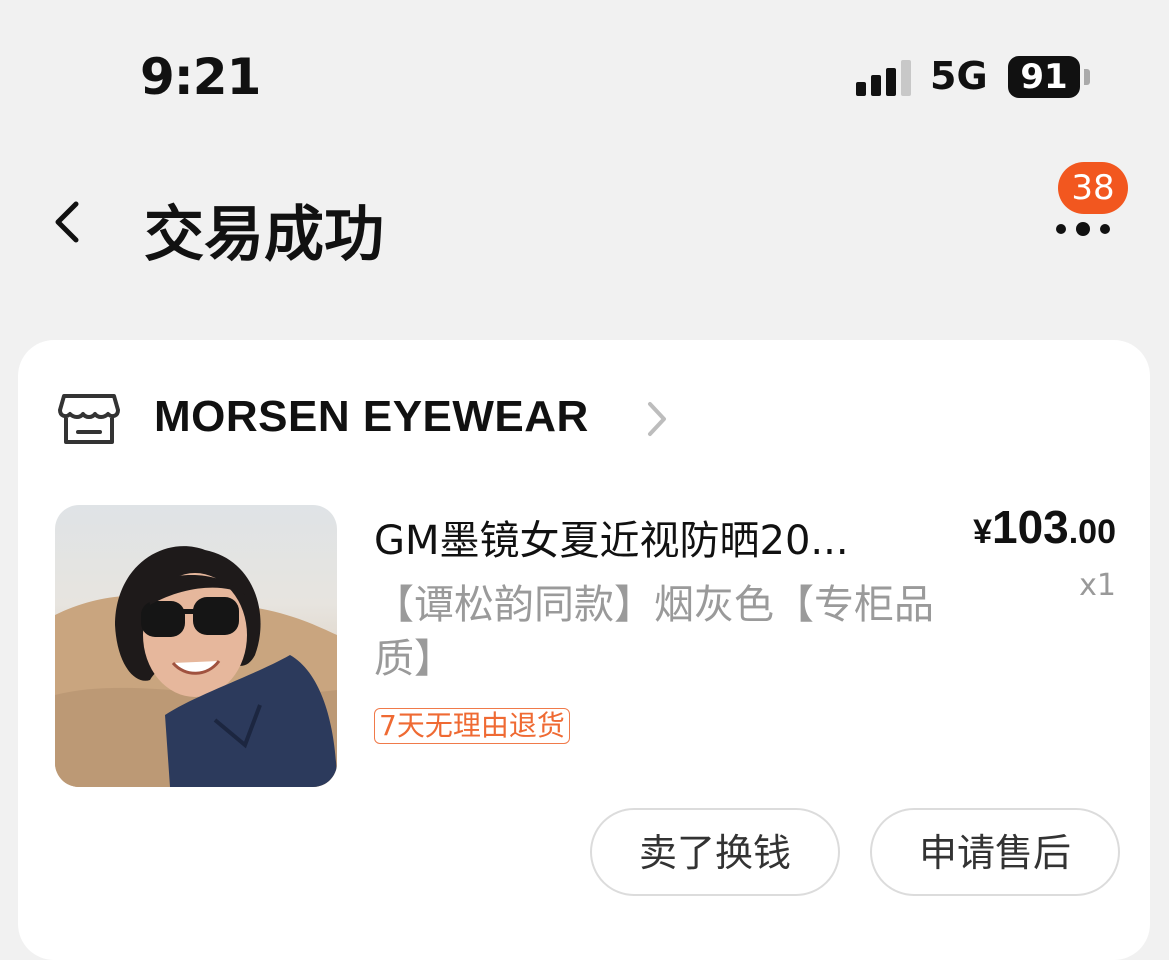 The width and height of the screenshot is (1169, 960). Describe the element at coordinates (1093, 188) in the screenshot. I see `message-count-badge: 38` at that location.